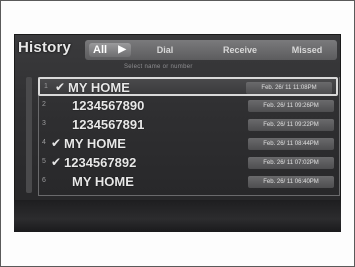  Describe the element at coordinates (165, 50) in the screenshot. I see `tab-dial: Dial` at that location.